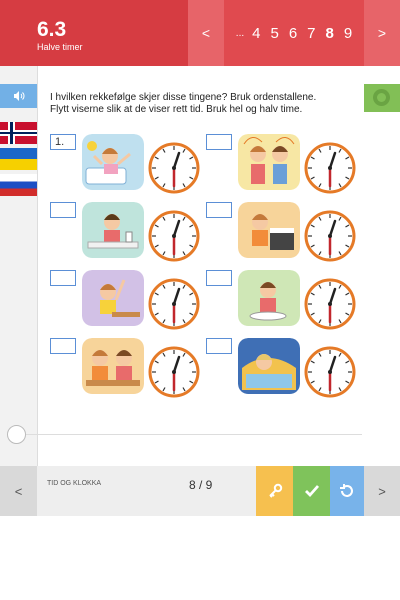  Describe the element at coordinates (256, 33) in the screenshot. I see `page-link-4: 4` at that location.